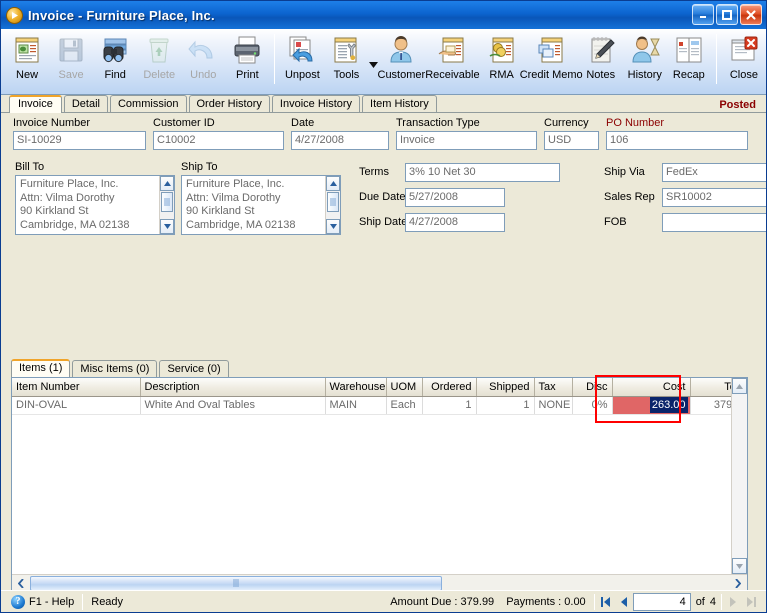 This screenshot has width=767, height=613. I want to click on currency-group: Currency USD, so click(571, 133).